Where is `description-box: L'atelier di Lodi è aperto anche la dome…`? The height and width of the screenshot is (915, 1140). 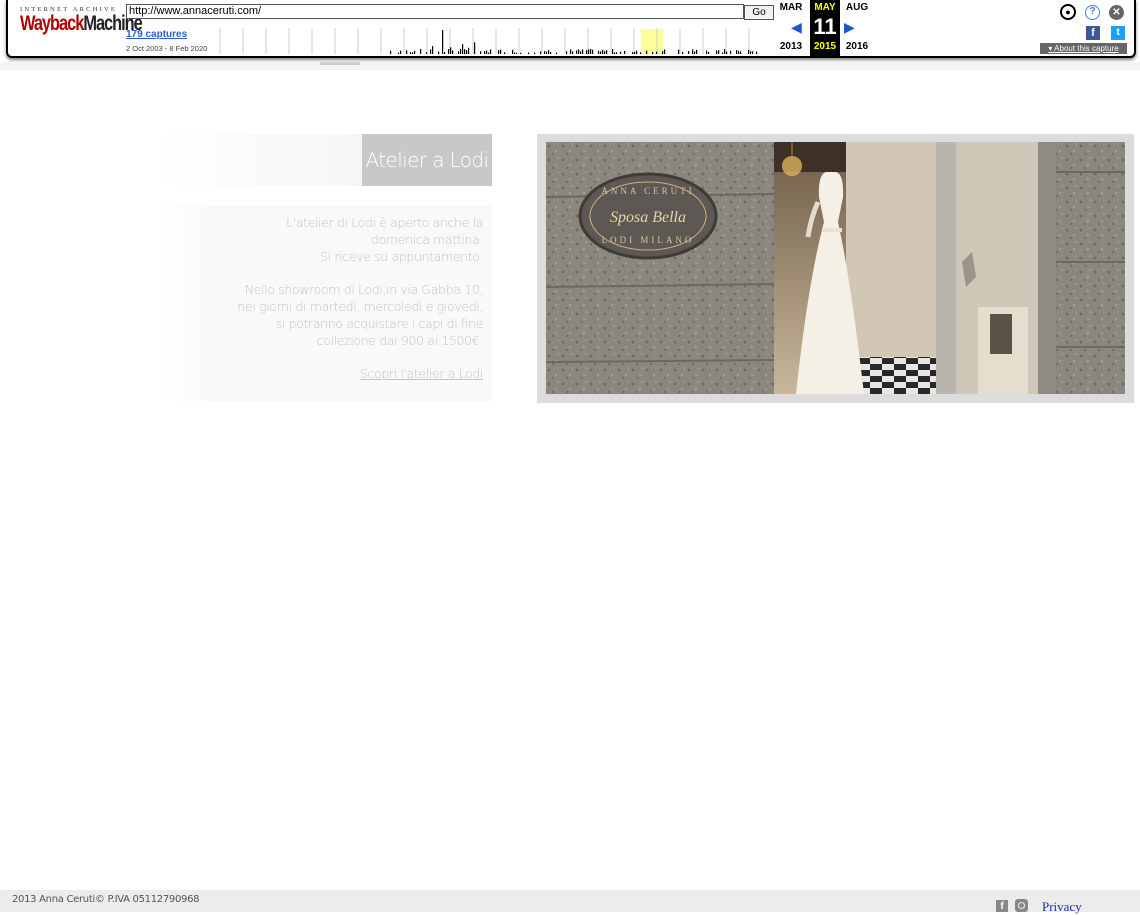 description-box: L'atelier di Lodi è aperto anche la dome… is located at coordinates (350, 303).